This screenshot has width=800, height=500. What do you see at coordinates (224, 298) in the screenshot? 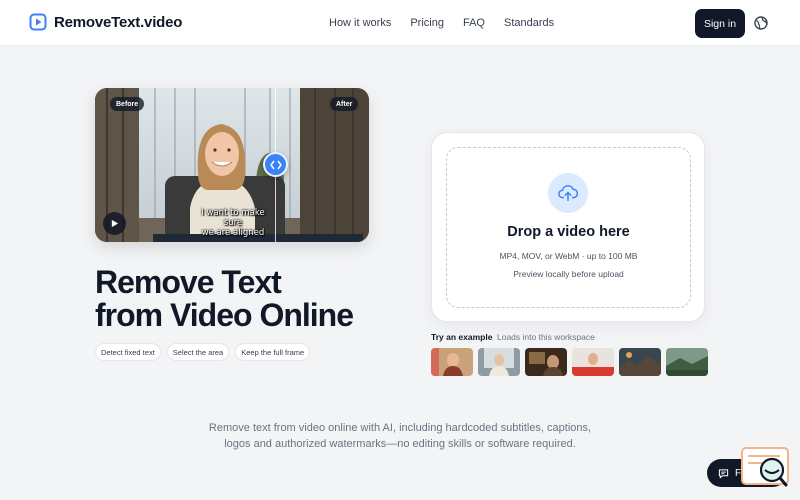
I see `page-title: Remove Text from Video Online` at bounding box center [224, 298].